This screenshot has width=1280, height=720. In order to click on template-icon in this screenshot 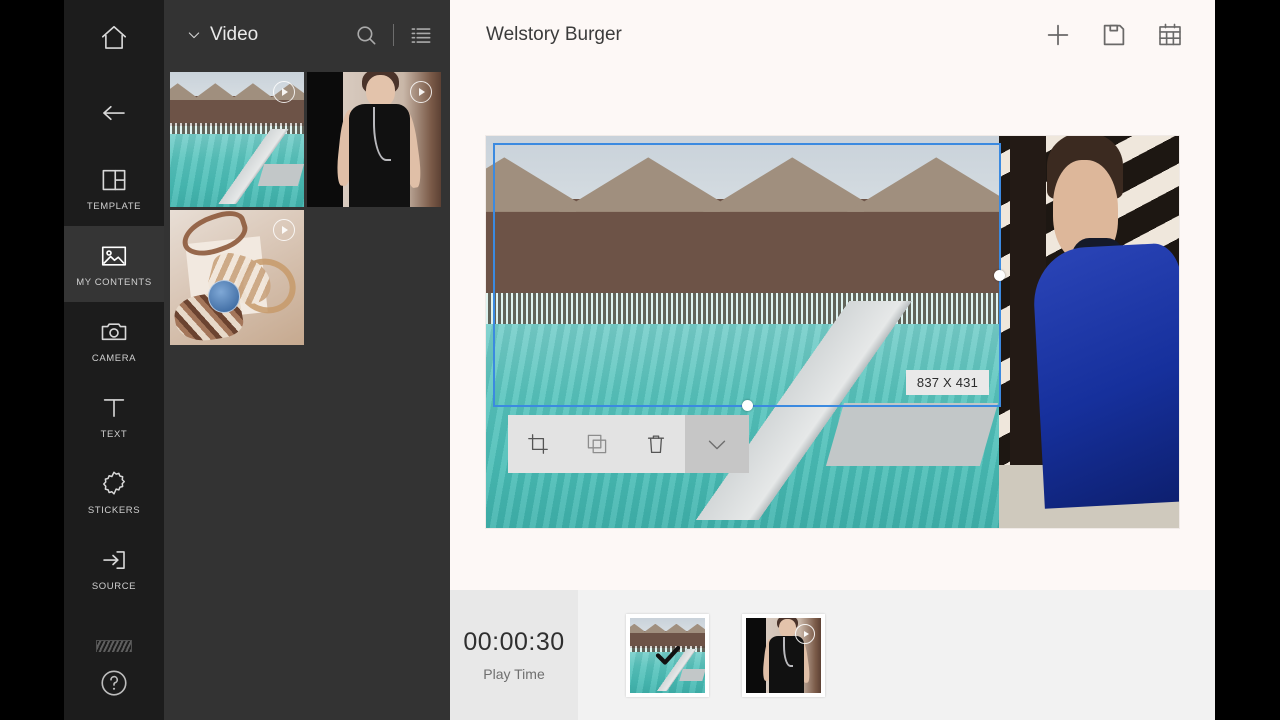, I will do `click(114, 180)`.